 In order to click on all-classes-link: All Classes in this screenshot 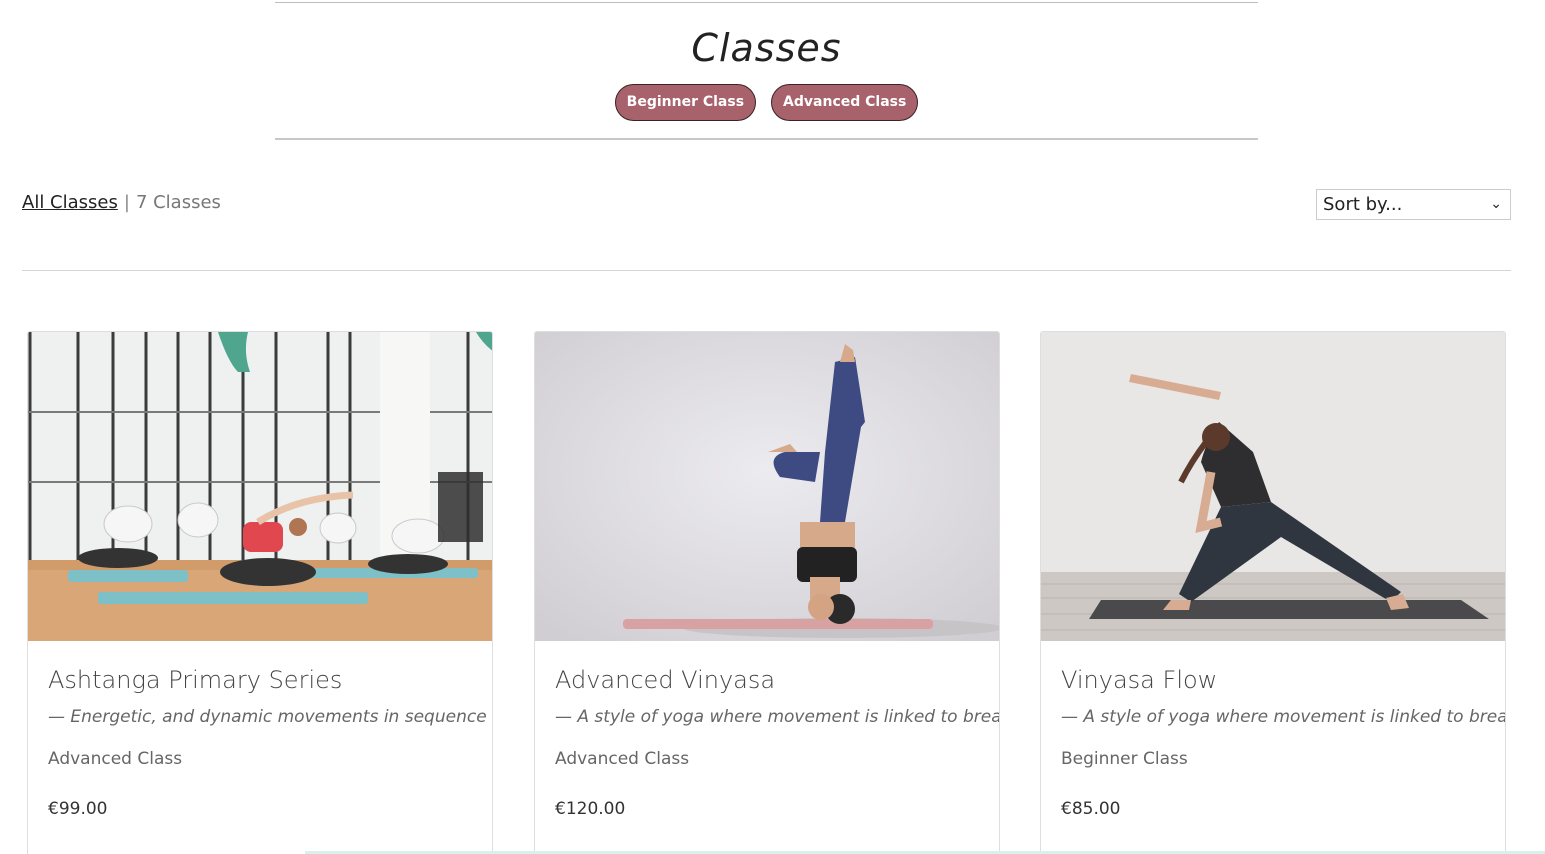, I will do `click(70, 202)`.